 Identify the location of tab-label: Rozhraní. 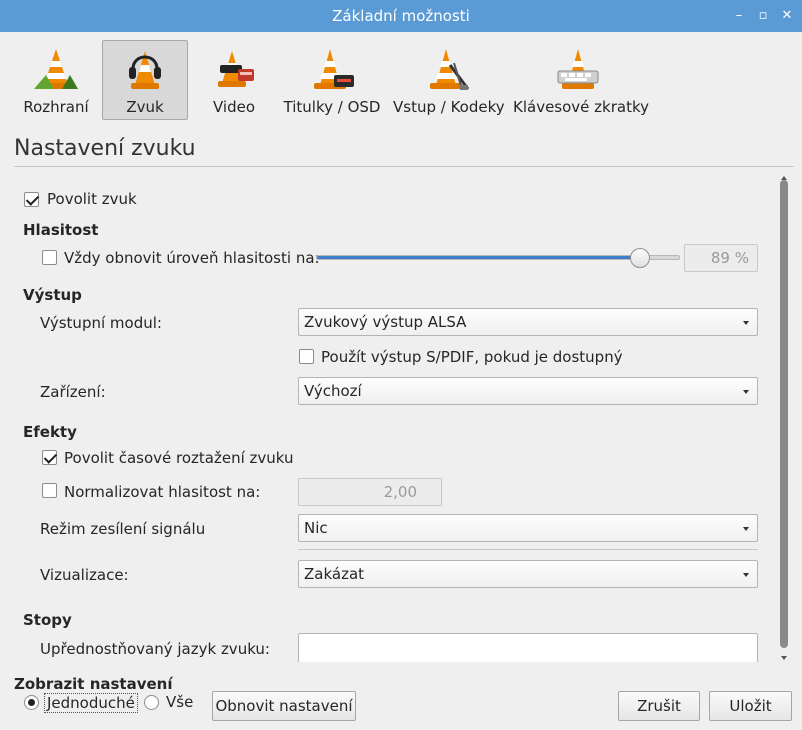
(56, 107).